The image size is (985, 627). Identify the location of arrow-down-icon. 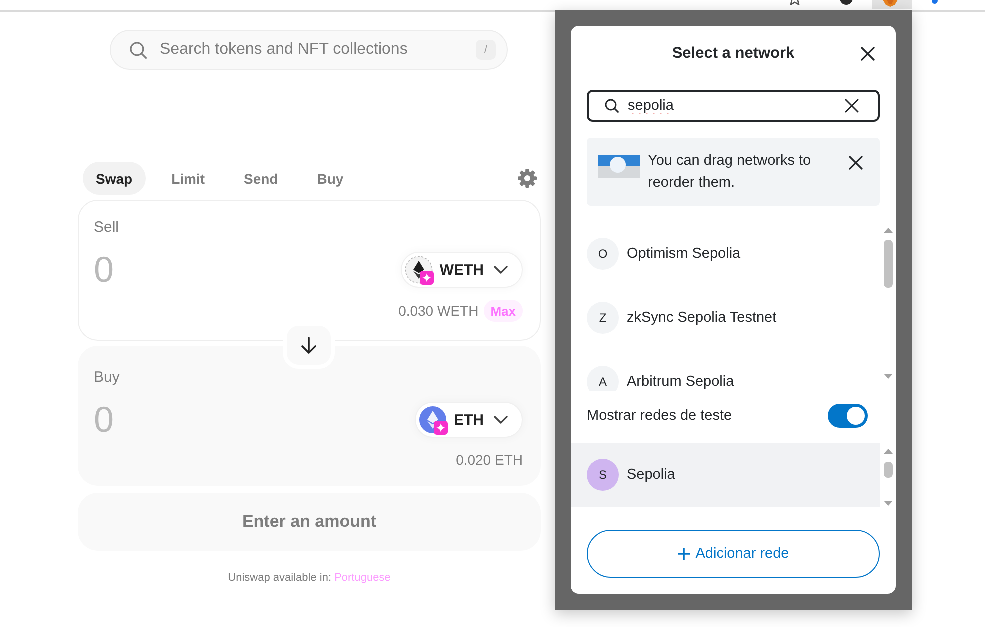
(309, 345).